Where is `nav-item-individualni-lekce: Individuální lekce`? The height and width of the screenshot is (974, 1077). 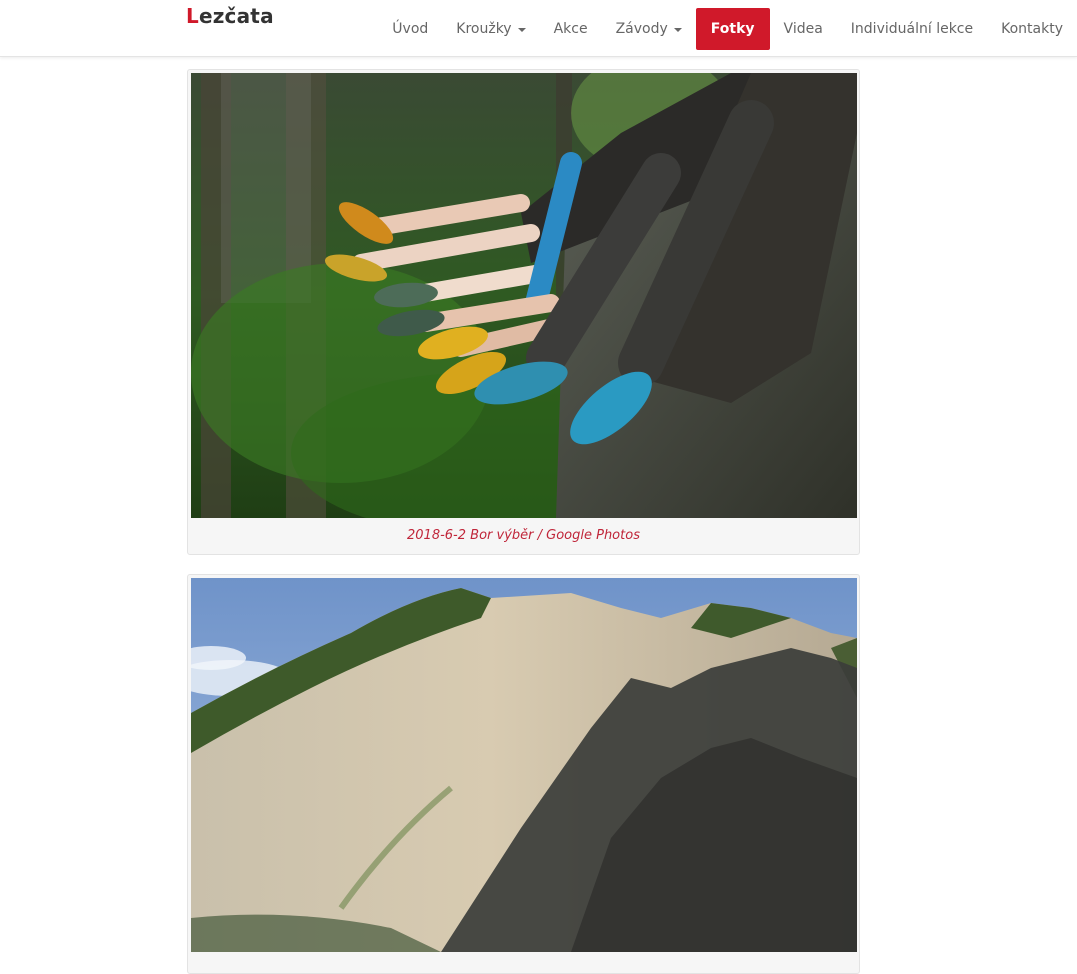
nav-item-individualni-lekce: Individuální lekce is located at coordinates (912, 29).